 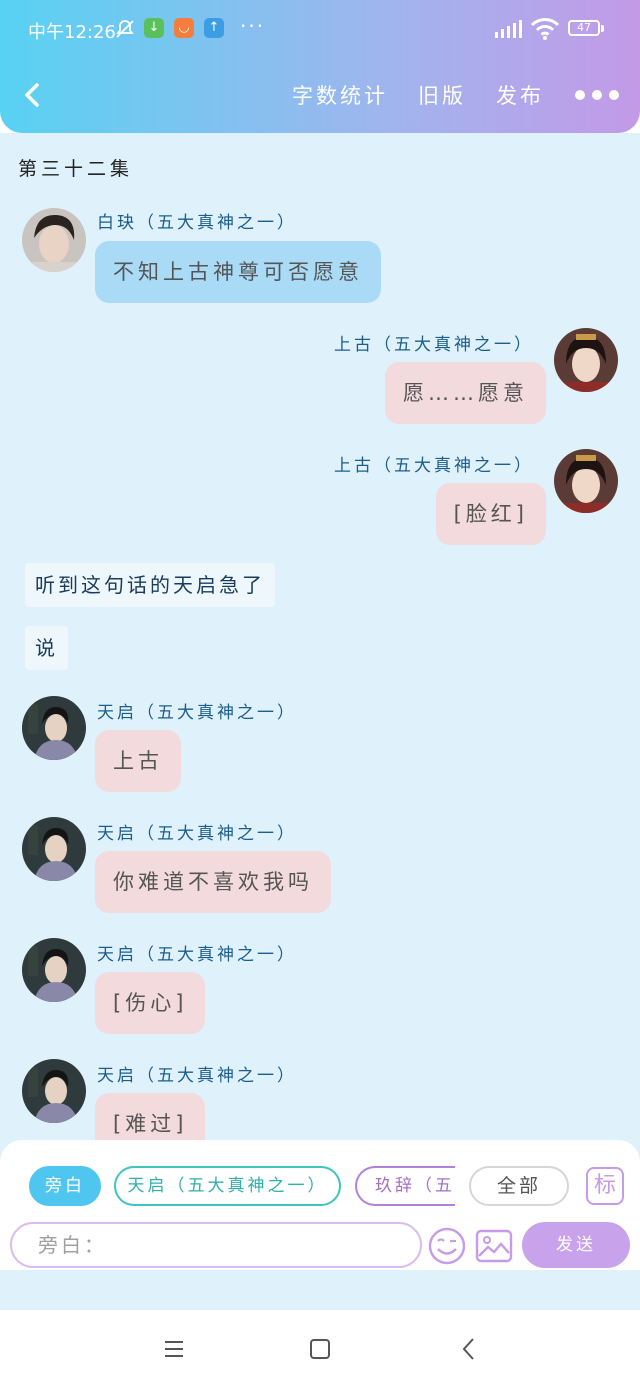 I want to click on message-input, so click(x=216, y=1245).